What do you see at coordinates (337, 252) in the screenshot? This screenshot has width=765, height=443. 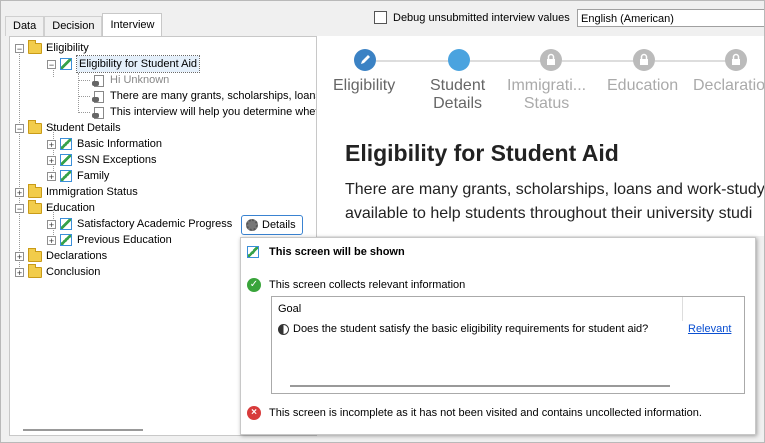 I see `popup-title: This screen will be shown` at bounding box center [337, 252].